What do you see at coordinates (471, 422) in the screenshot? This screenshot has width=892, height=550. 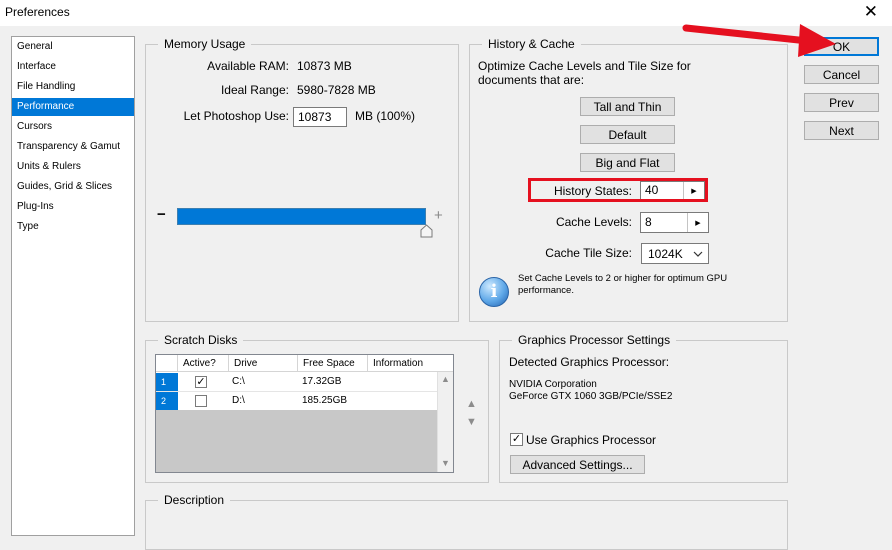 I see `move-disk-down-icon: ▼` at bounding box center [471, 422].